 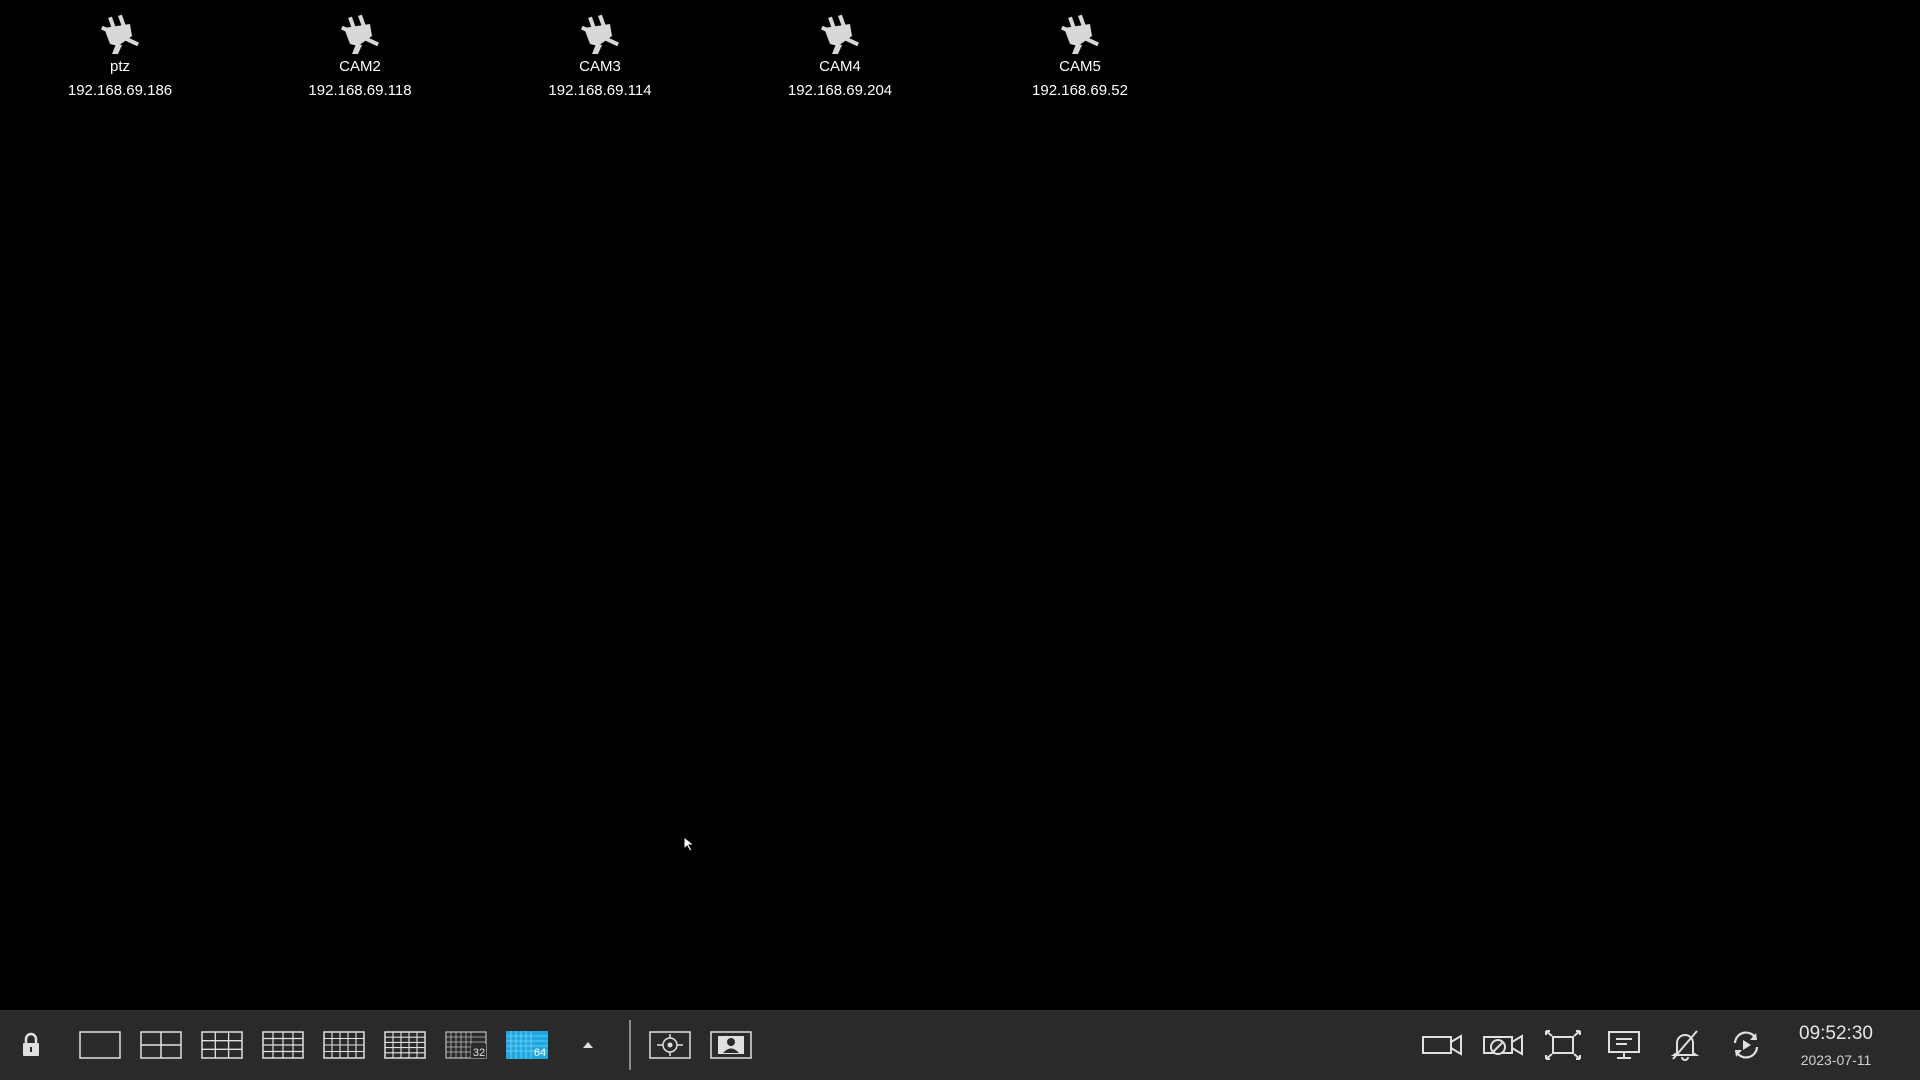 What do you see at coordinates (119, 66) in the screenshot?
I see `camera-name: ptz` at bounding box center [119, 66].